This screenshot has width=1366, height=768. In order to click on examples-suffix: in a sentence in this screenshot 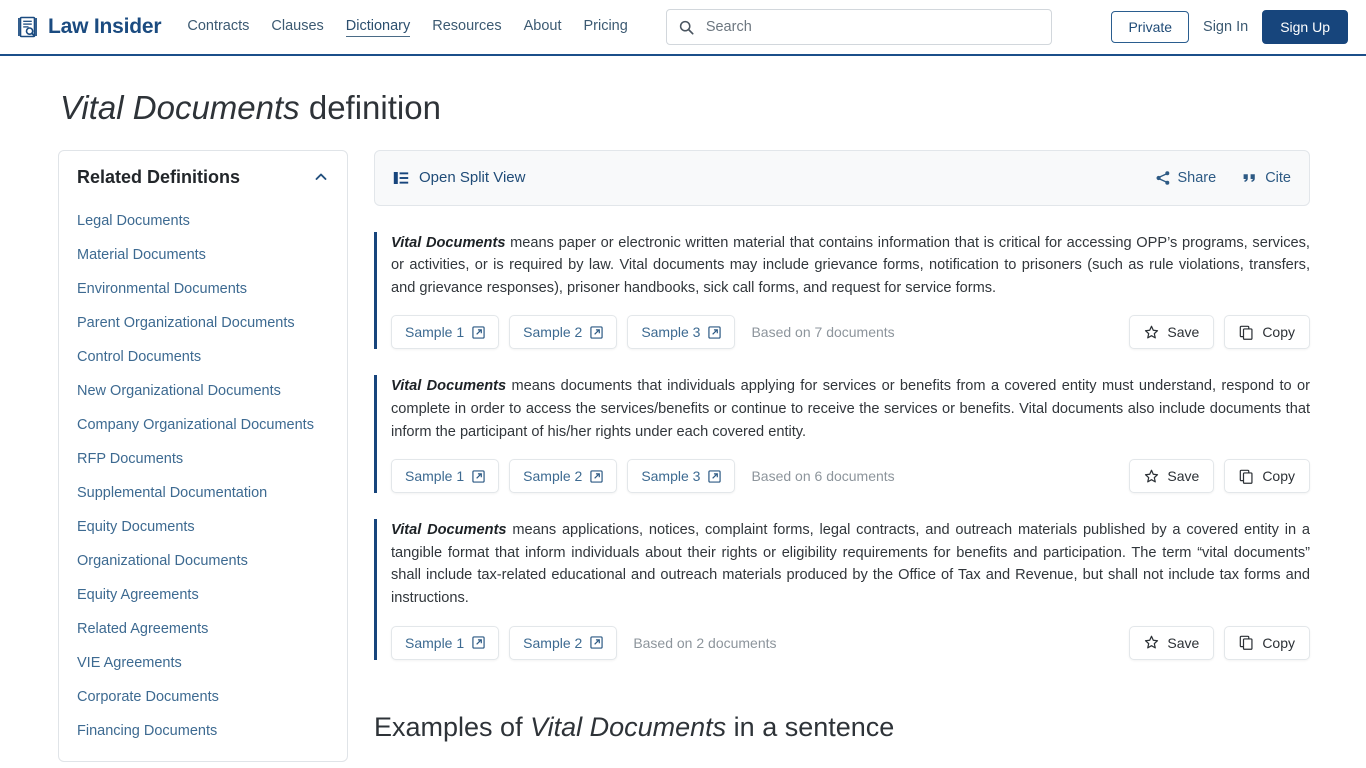, I will do `click(810, 726)`.